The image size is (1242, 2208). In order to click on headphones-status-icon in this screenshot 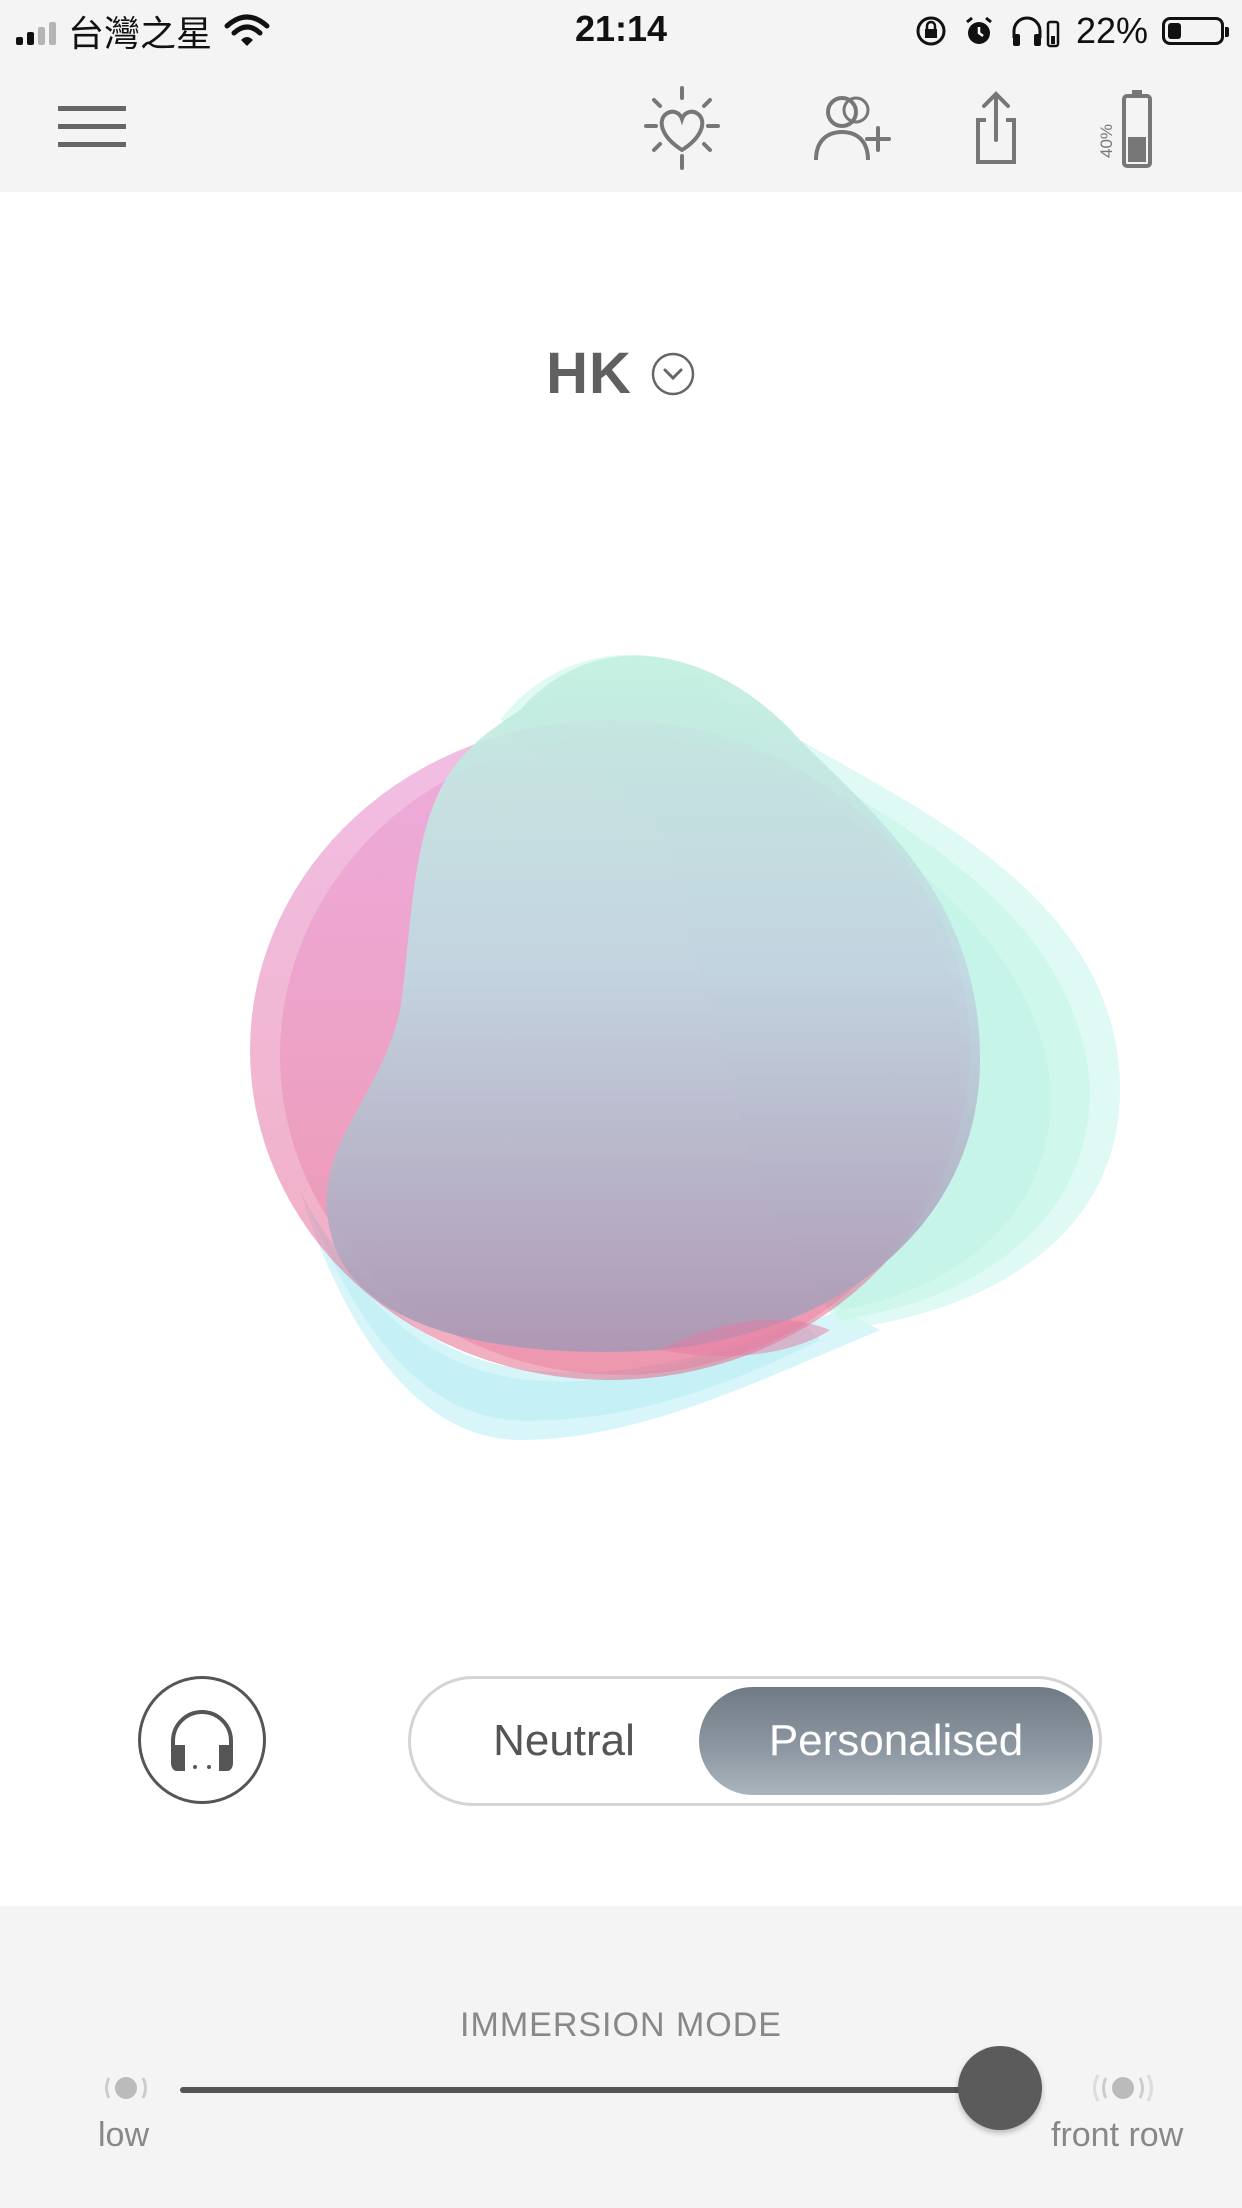, I will do `click(1036, 32)`.